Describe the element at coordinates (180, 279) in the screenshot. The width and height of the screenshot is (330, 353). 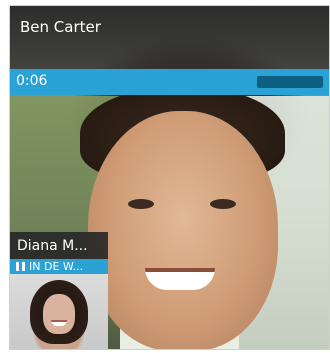
I see `caller-mouth` at that location.